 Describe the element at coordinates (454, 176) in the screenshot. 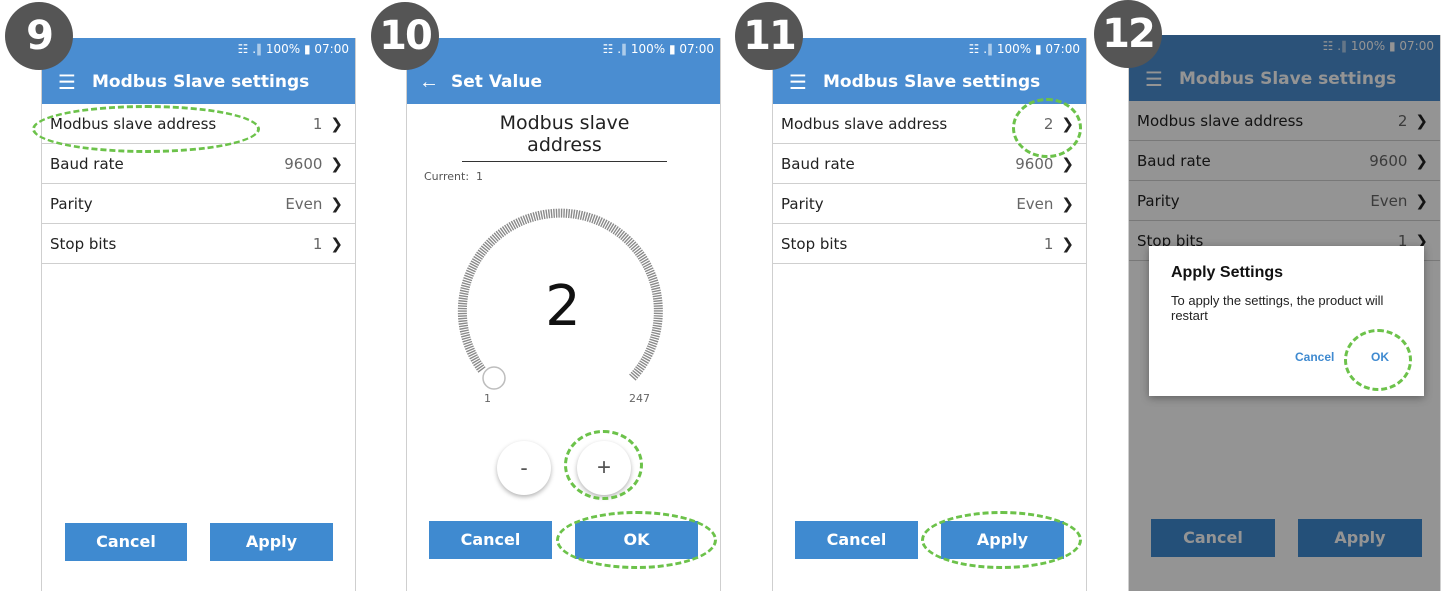

I see `current-value-label: Current: 1` at that location.